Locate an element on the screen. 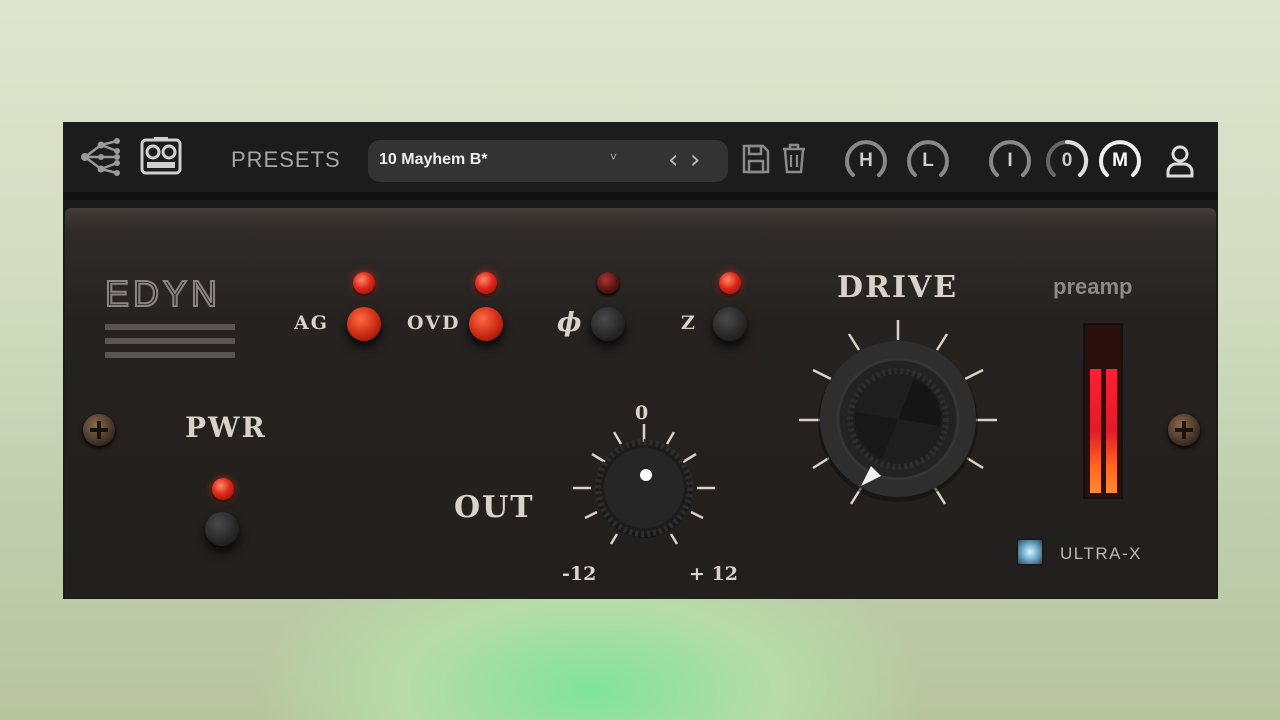 The height and width of the screenshot is (720, 1280). m-button-label: M is located at coordinates (1120, 160).